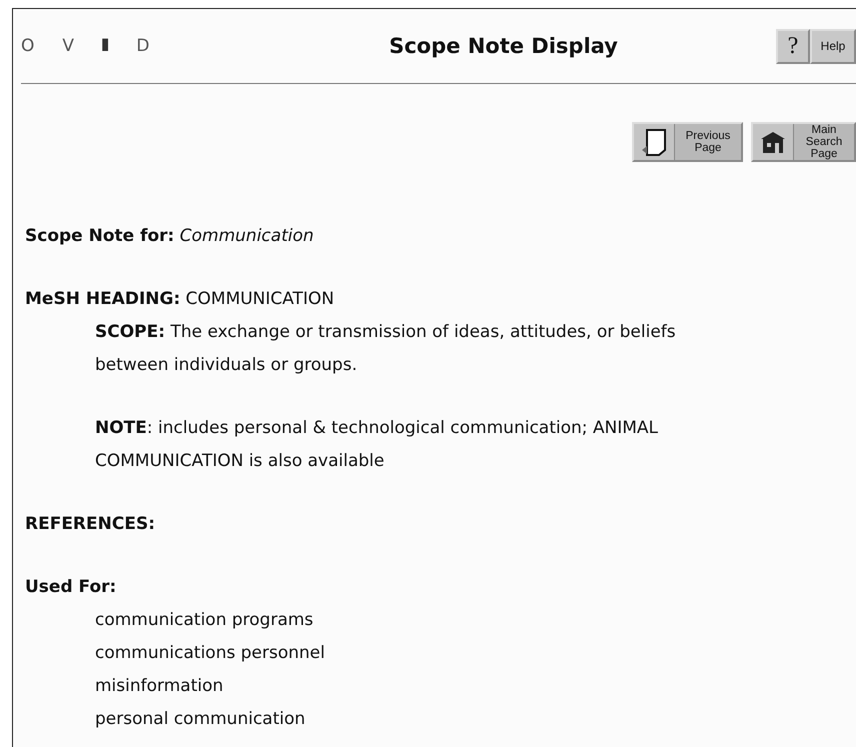  What do you see at coordinates (143, 46) in the screenshot?
I see `logo-letter: D` at bounding box center [143, 46].